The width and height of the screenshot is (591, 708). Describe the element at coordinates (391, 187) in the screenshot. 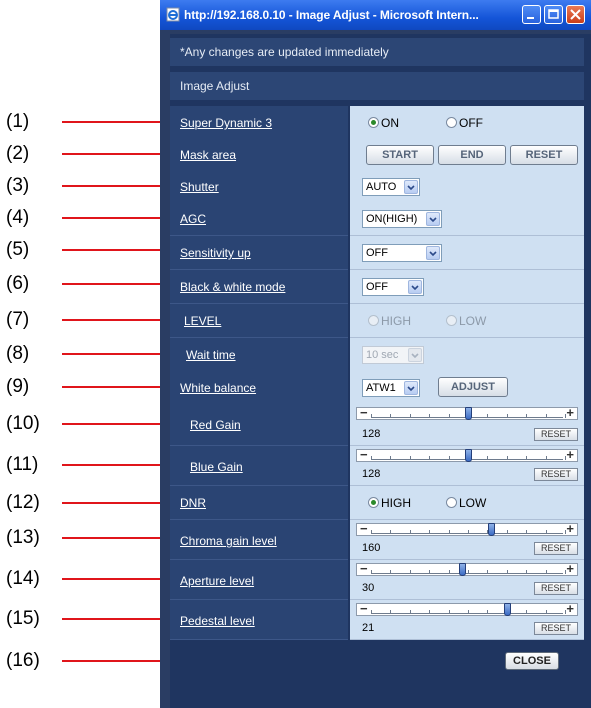

I see `shutter-select: AUTO` at that location.